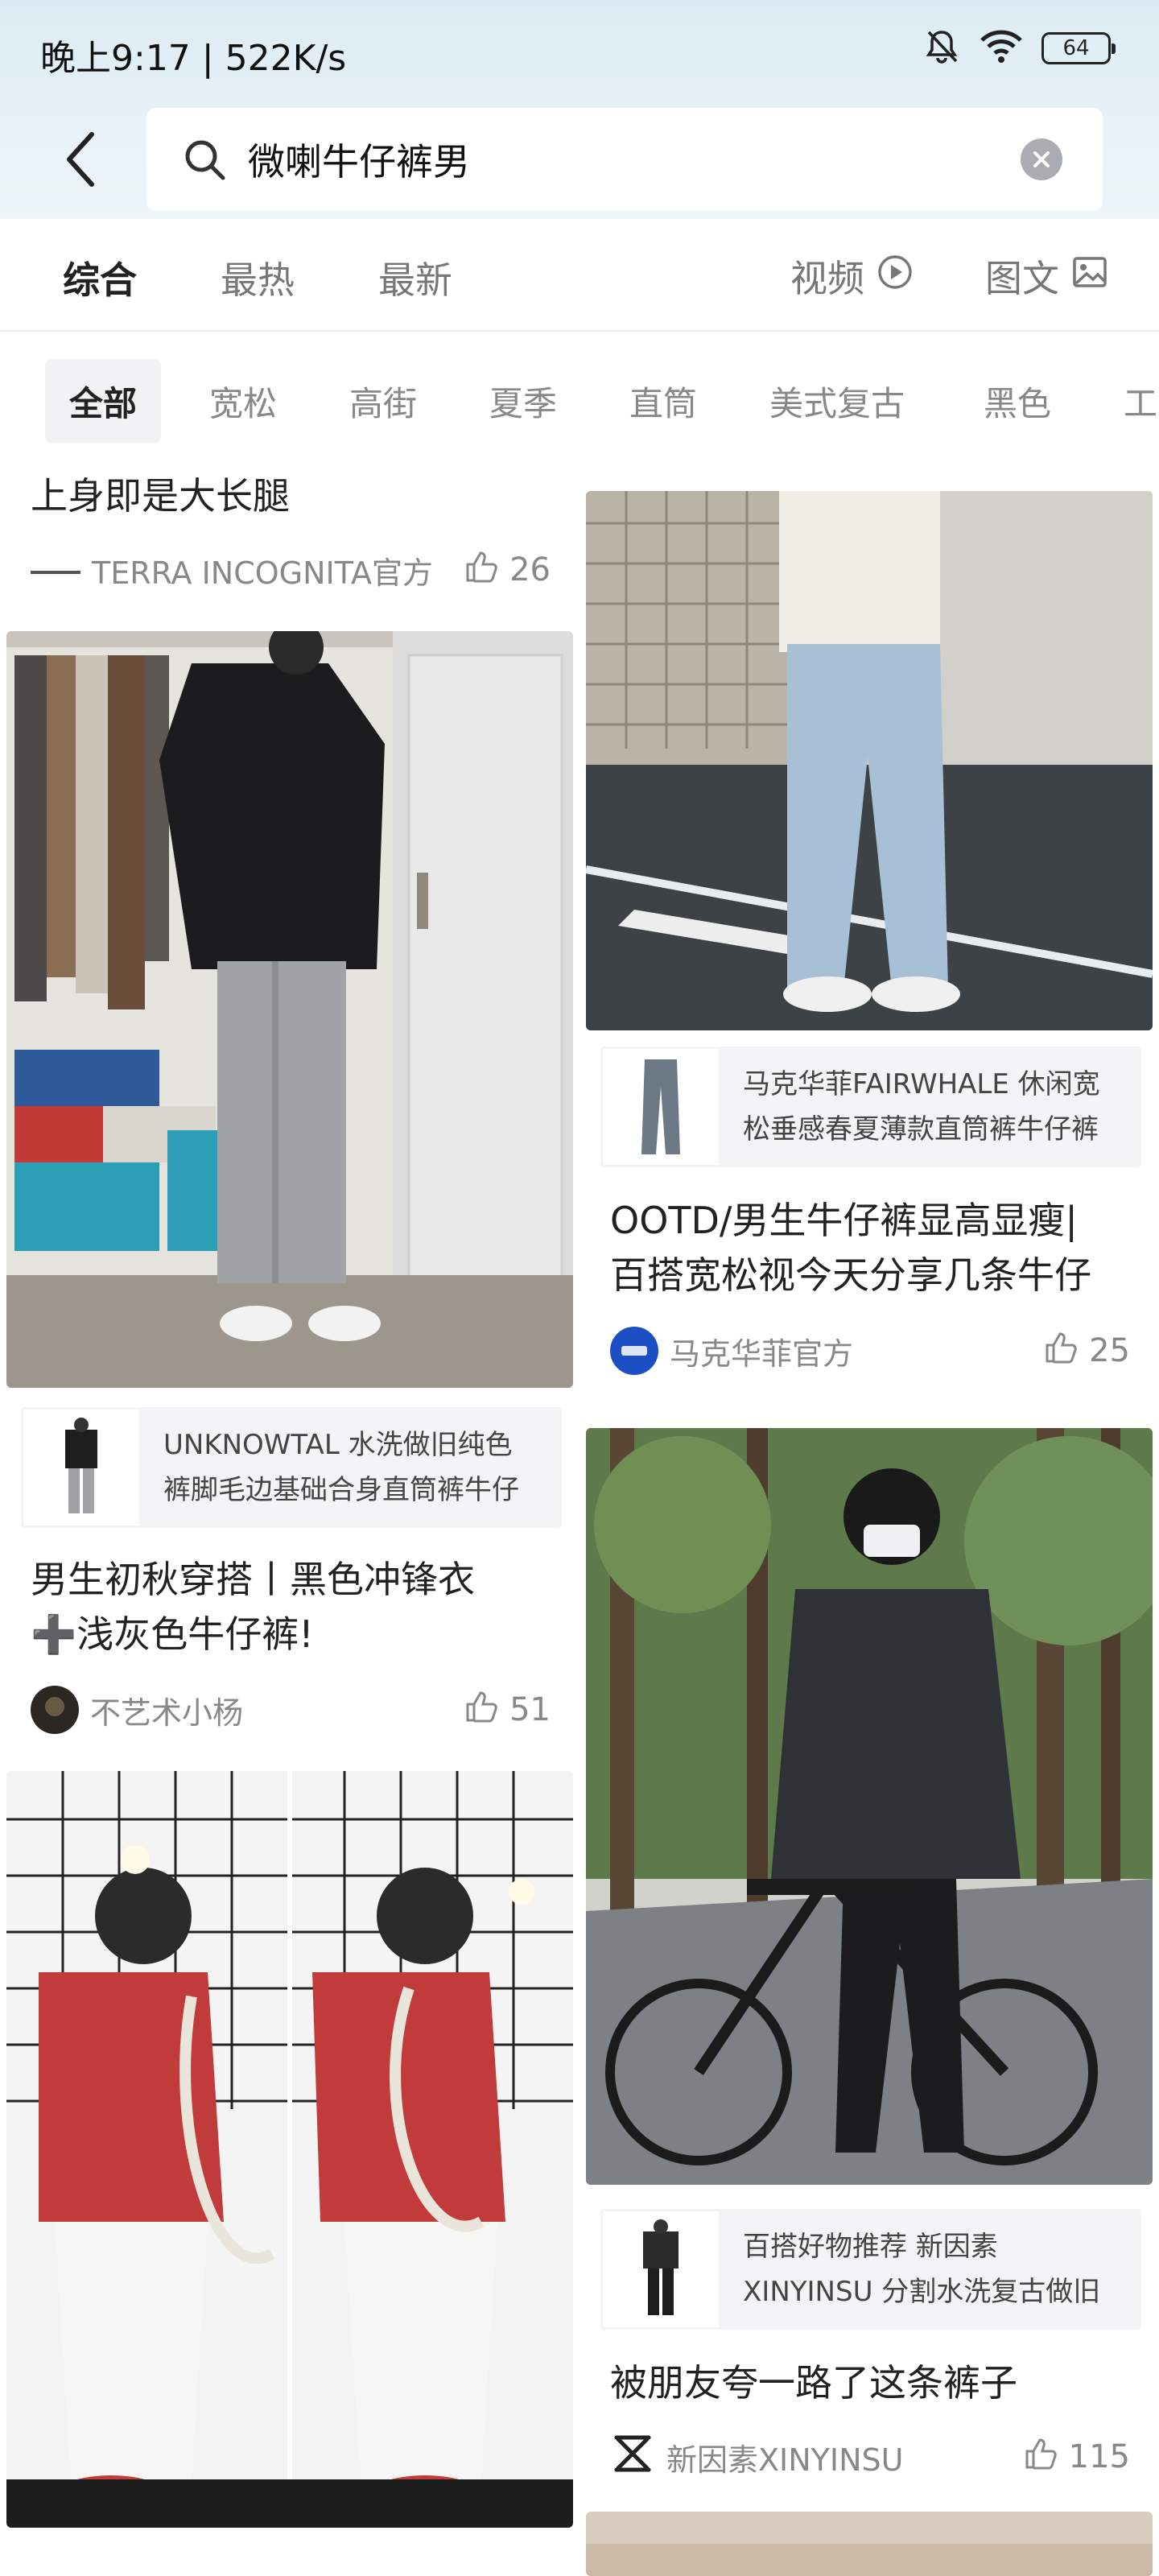  What do you see at coordinates (663, 401) in the screenshot?
I see `chip-straight: 直筒` at bounding box center [663, 401].